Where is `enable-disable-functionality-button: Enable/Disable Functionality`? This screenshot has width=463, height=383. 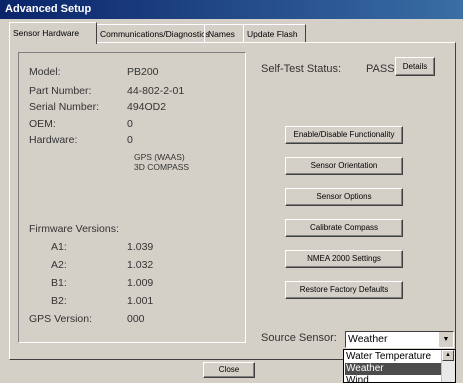 enable-disable-functionality-button: Enable/Disable Functionality is located at coordinates (344, 135).